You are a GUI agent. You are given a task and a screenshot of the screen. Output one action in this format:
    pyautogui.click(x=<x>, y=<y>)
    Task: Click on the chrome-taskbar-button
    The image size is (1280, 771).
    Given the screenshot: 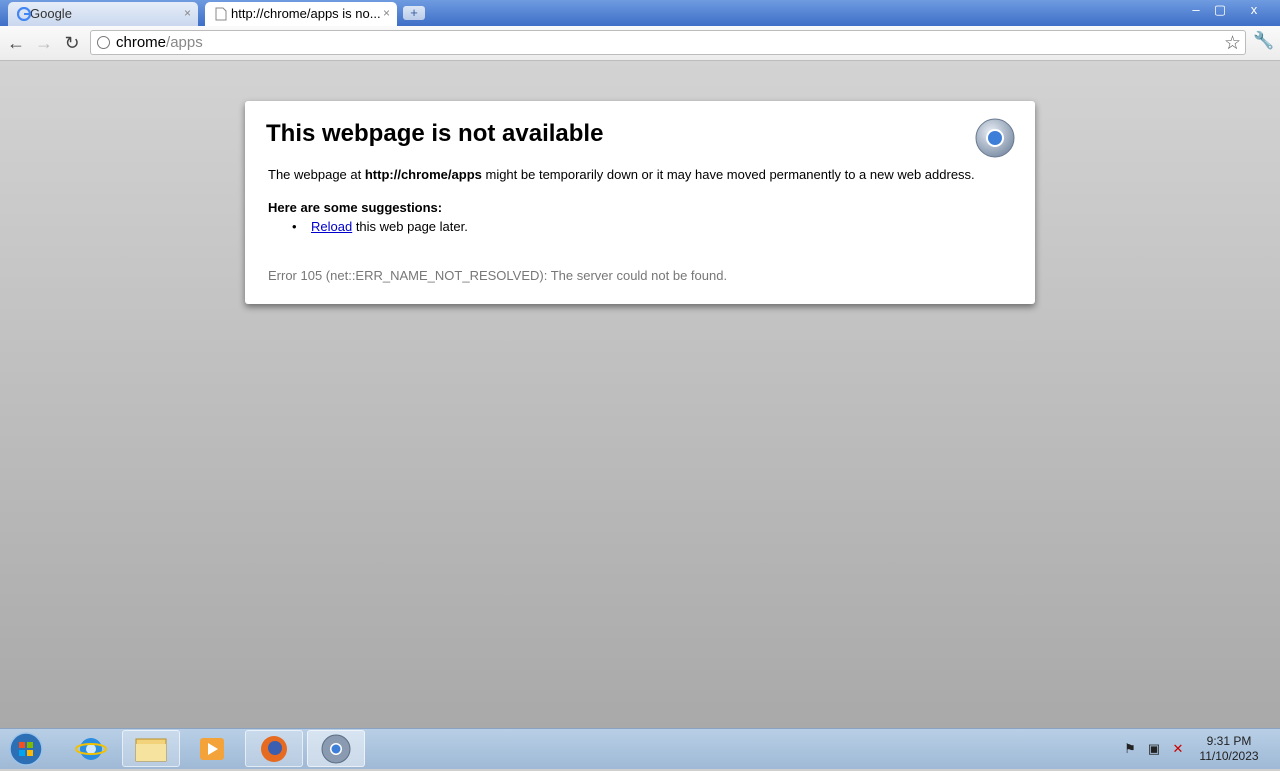 What is the action you would take?
    pyautogui.click(x=336, y=748)
    